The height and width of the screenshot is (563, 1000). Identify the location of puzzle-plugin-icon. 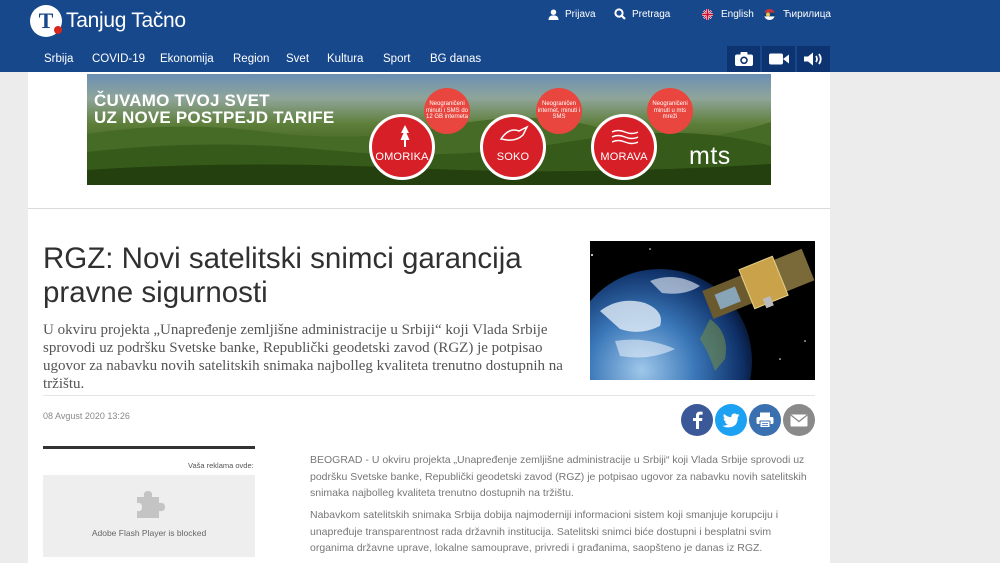
(151, 504).